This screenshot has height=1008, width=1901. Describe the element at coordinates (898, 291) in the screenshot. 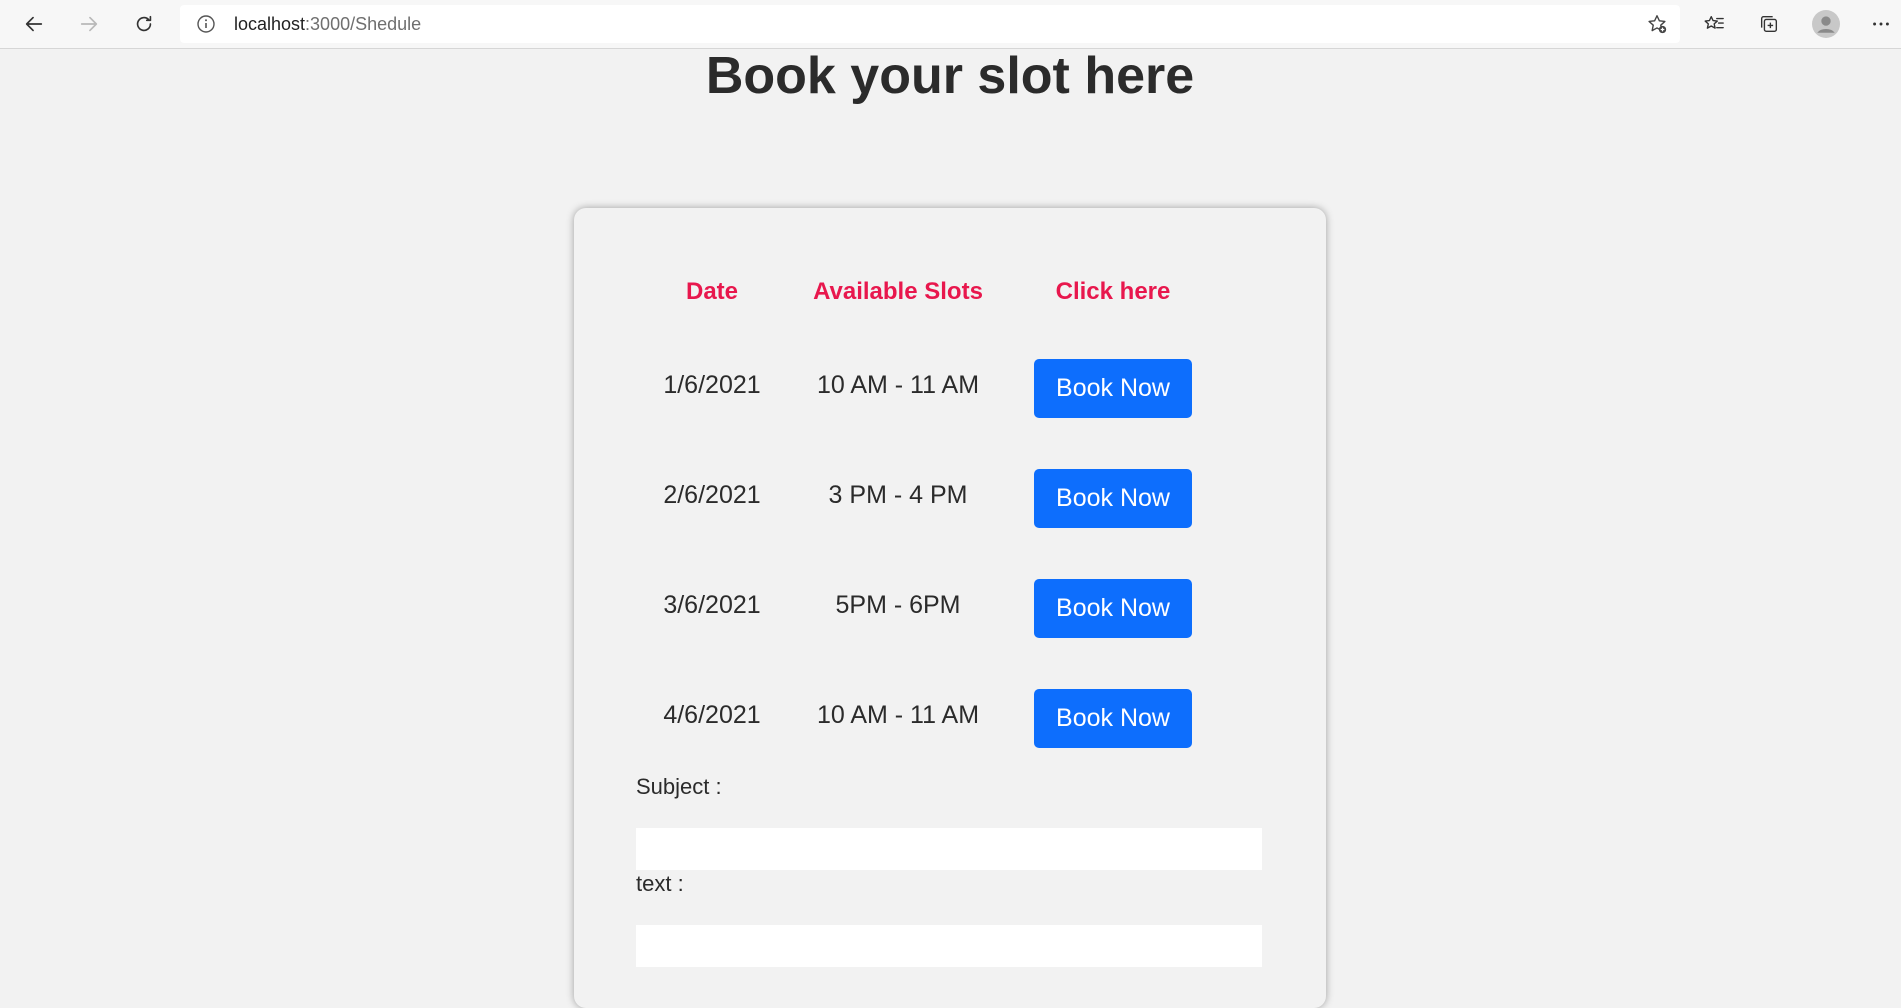

I see `header-available-slots: Available Slots` at that location.